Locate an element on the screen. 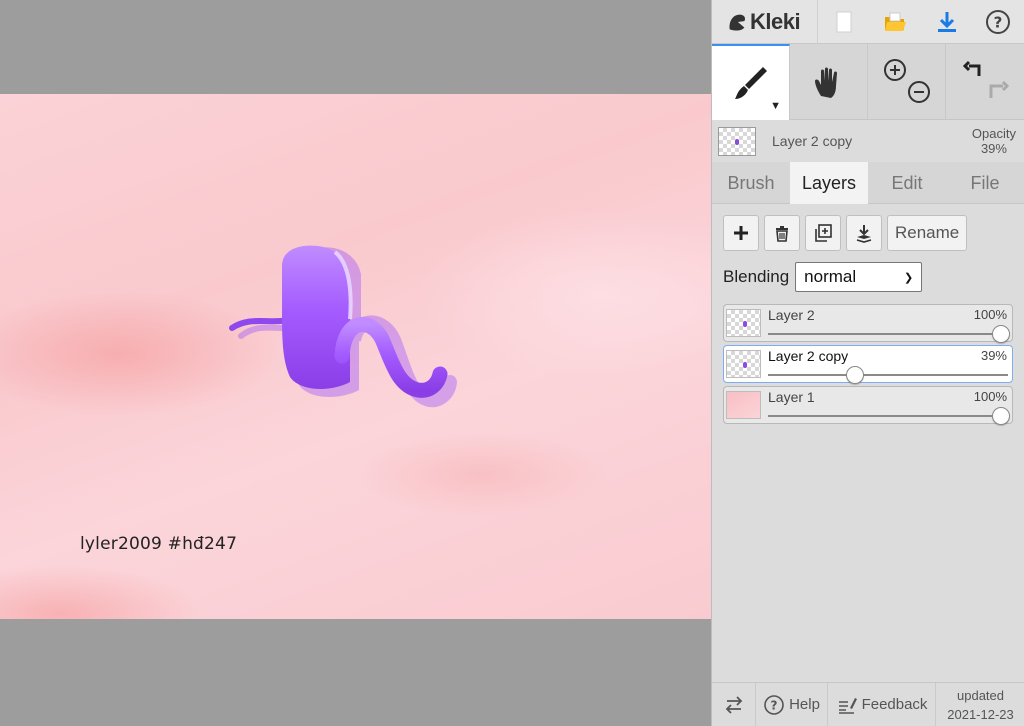 The width and height of the screenshot is (1024, 726). new-image-button is located at coordinates (844, 22).